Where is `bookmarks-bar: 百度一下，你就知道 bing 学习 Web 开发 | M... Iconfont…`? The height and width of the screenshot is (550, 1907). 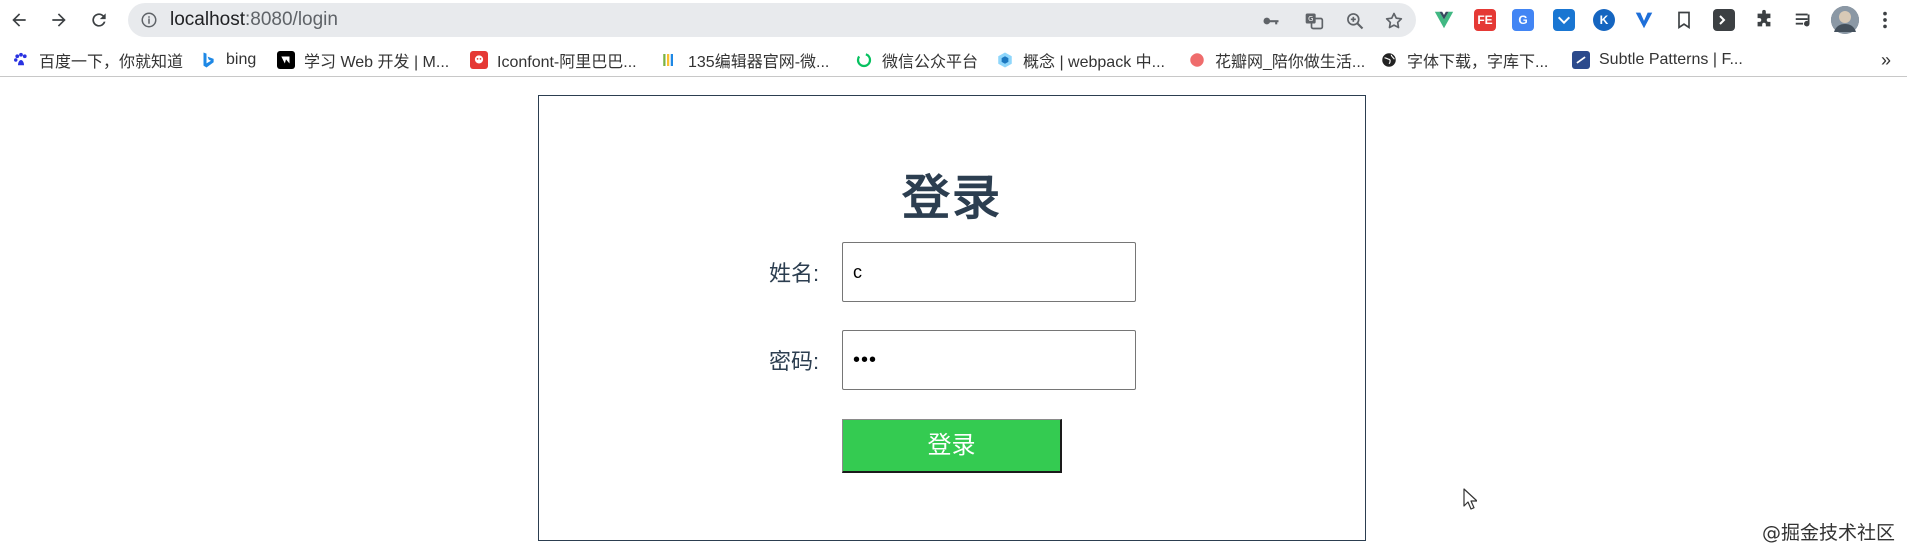
bookmarks-bar: 百度一下，你就知道 bing 学习 Web 开发 | M... Iconfont… is located at coordinates (953, 60).